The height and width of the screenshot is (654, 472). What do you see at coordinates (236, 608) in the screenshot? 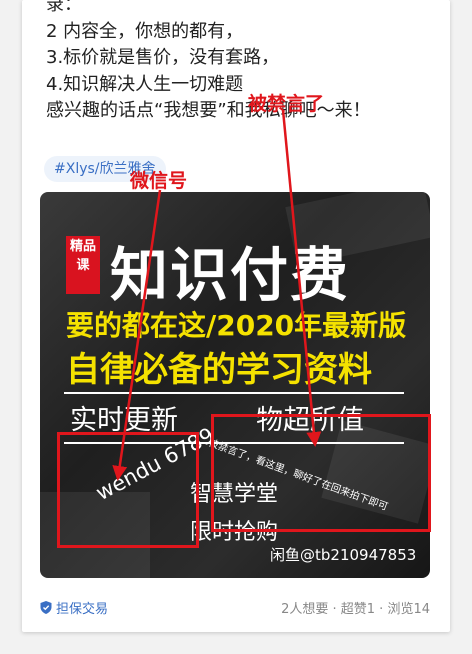
I see `post-footer: 担保交易 2人想要 · 超赞1 · 浏览14` at bounding box center [236, 608].